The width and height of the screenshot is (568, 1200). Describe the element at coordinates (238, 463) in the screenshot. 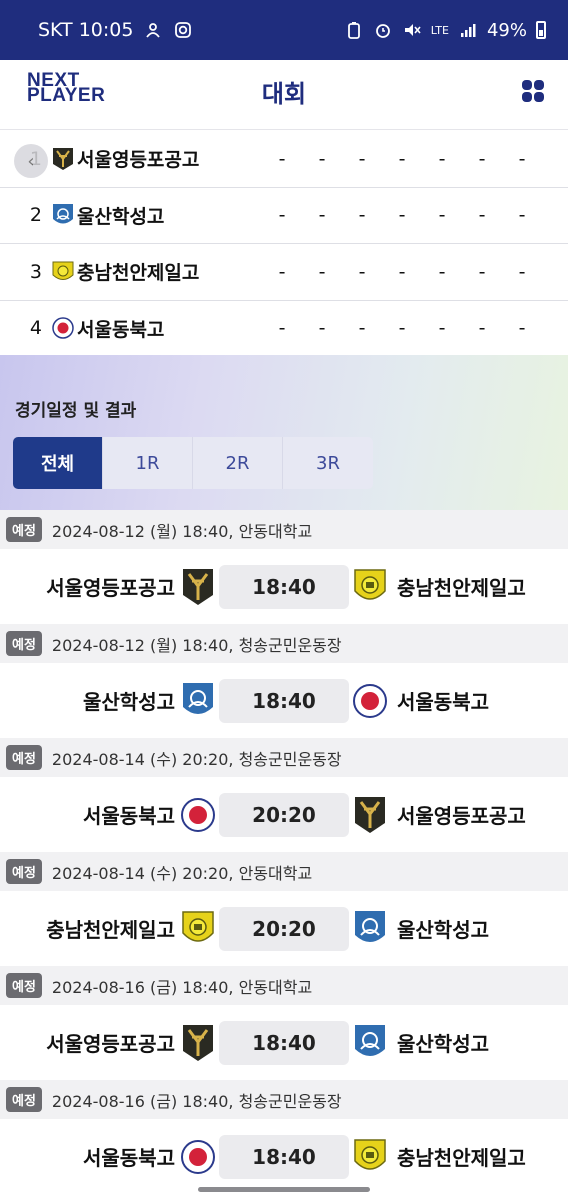

I see `tab-2r: 2R` at that location.